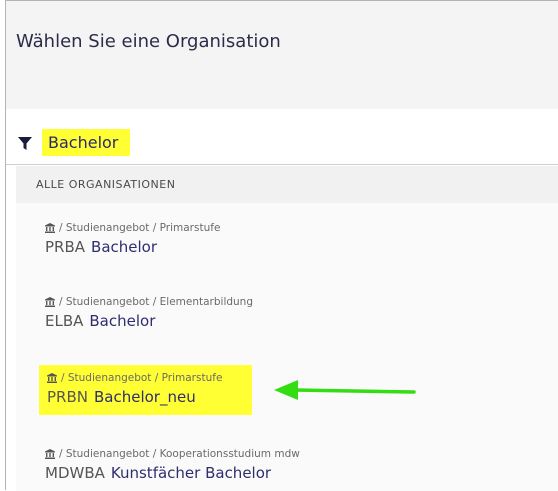  What do you see at coordinates (75, 473) in the screenshot?
I see `org-code: MDWBA` at bounding box center [75, 473].